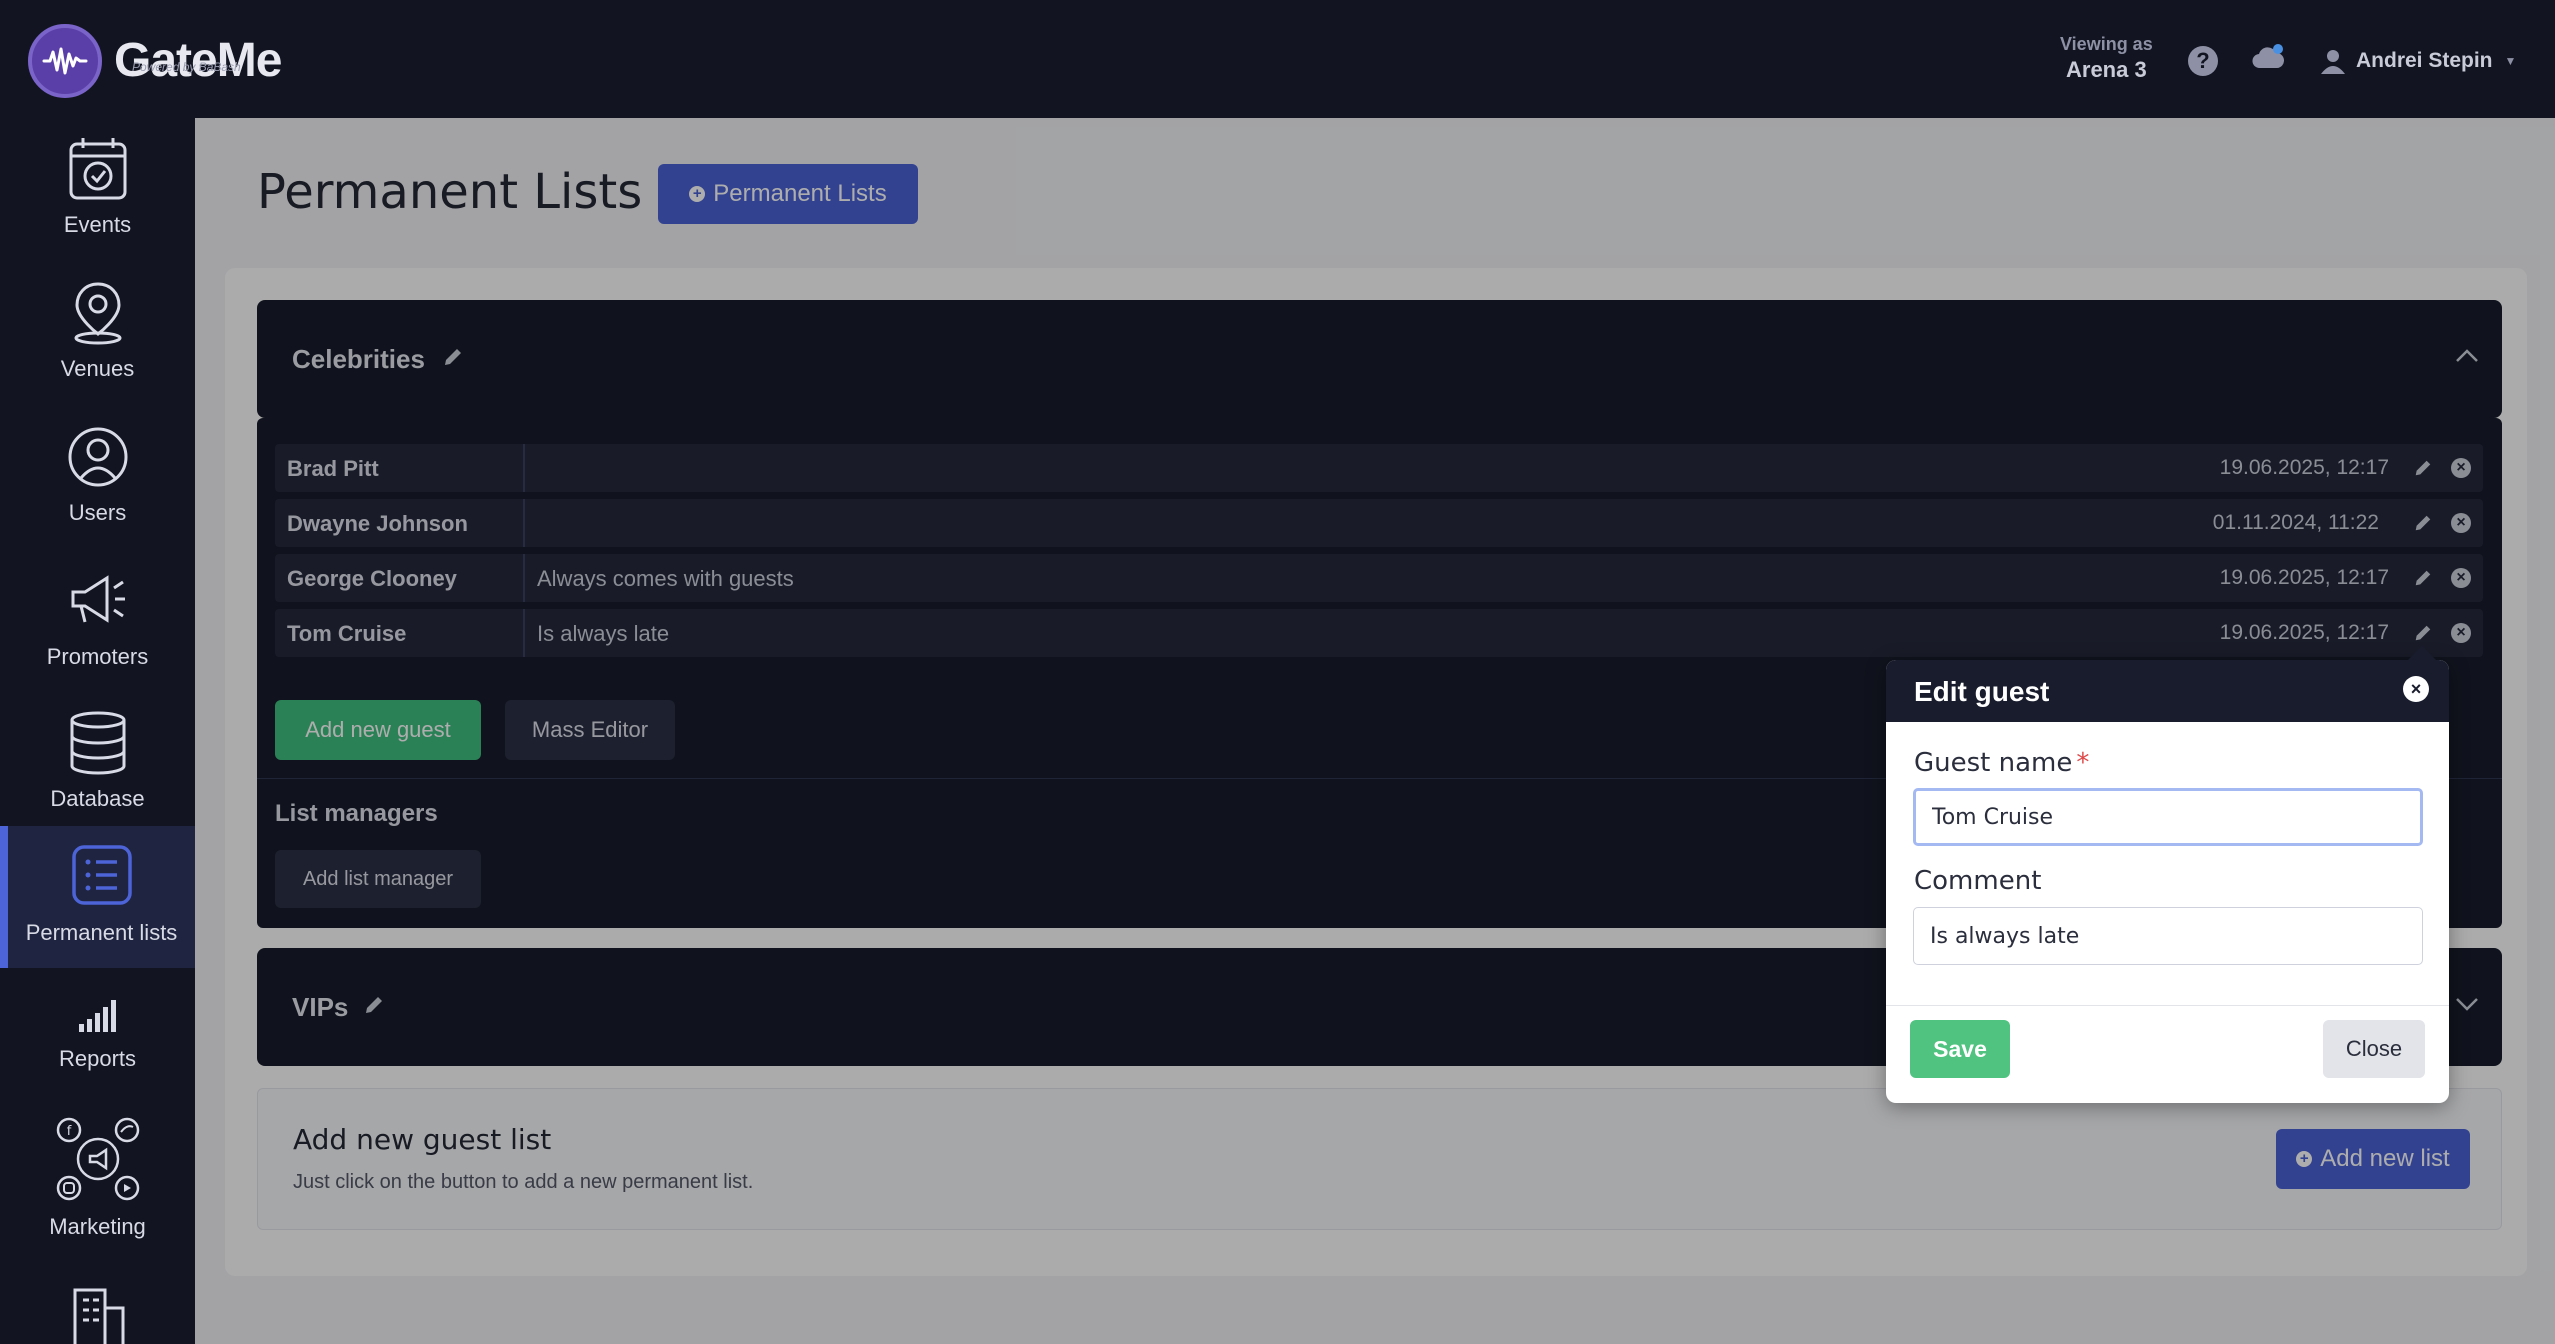 The width and height of the screenshot is (2555, 1344). What do you see at coordinates (97, 743) in the screenshot?
I see `database-icon` at bounding box center [97, 743].